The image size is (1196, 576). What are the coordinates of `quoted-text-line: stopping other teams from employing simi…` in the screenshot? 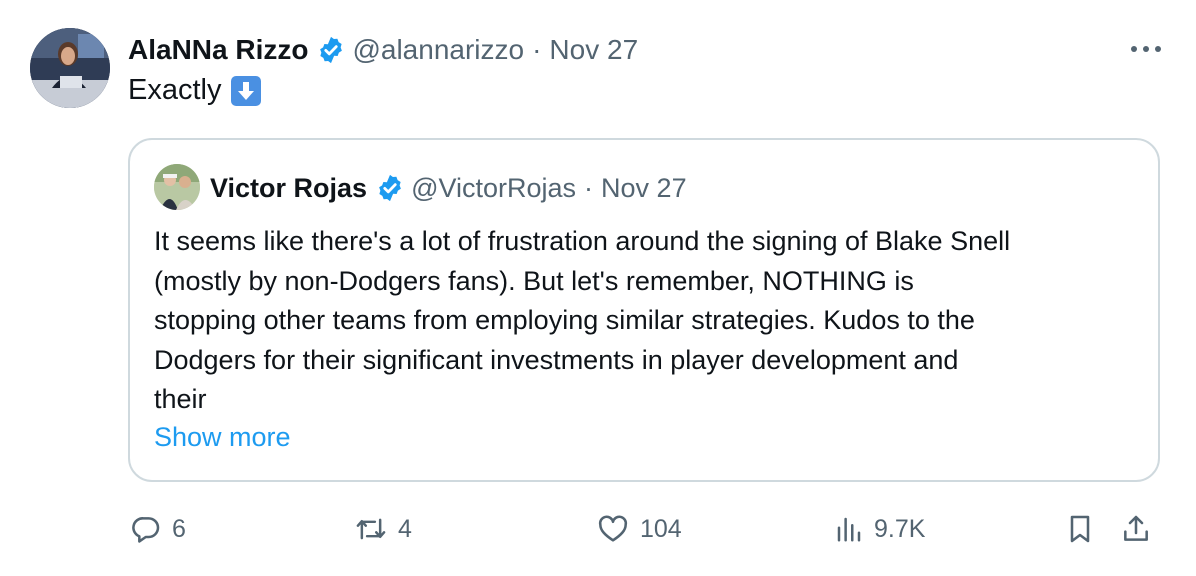 It's located at (564, 320).